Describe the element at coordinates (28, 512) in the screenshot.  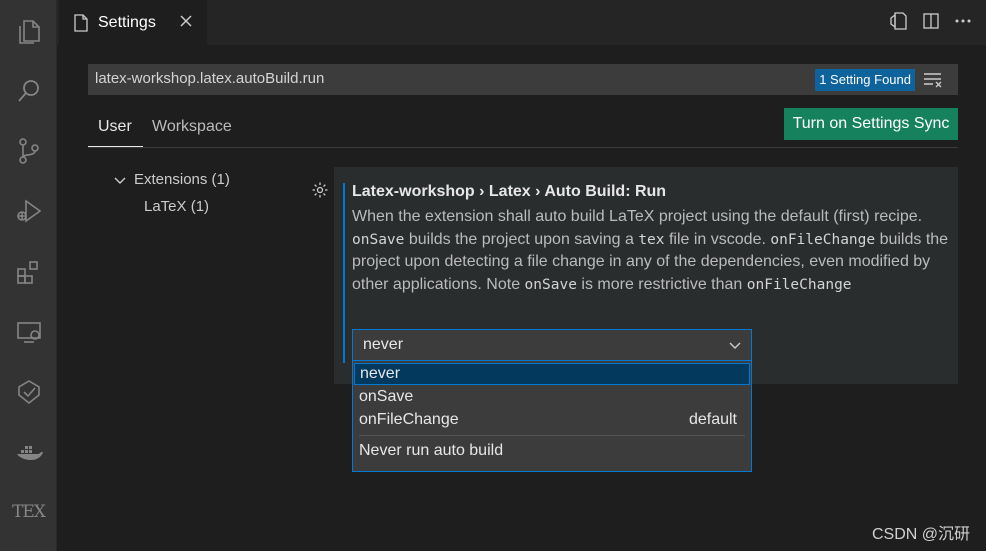
I see `tex-icon: TEX` at that location.